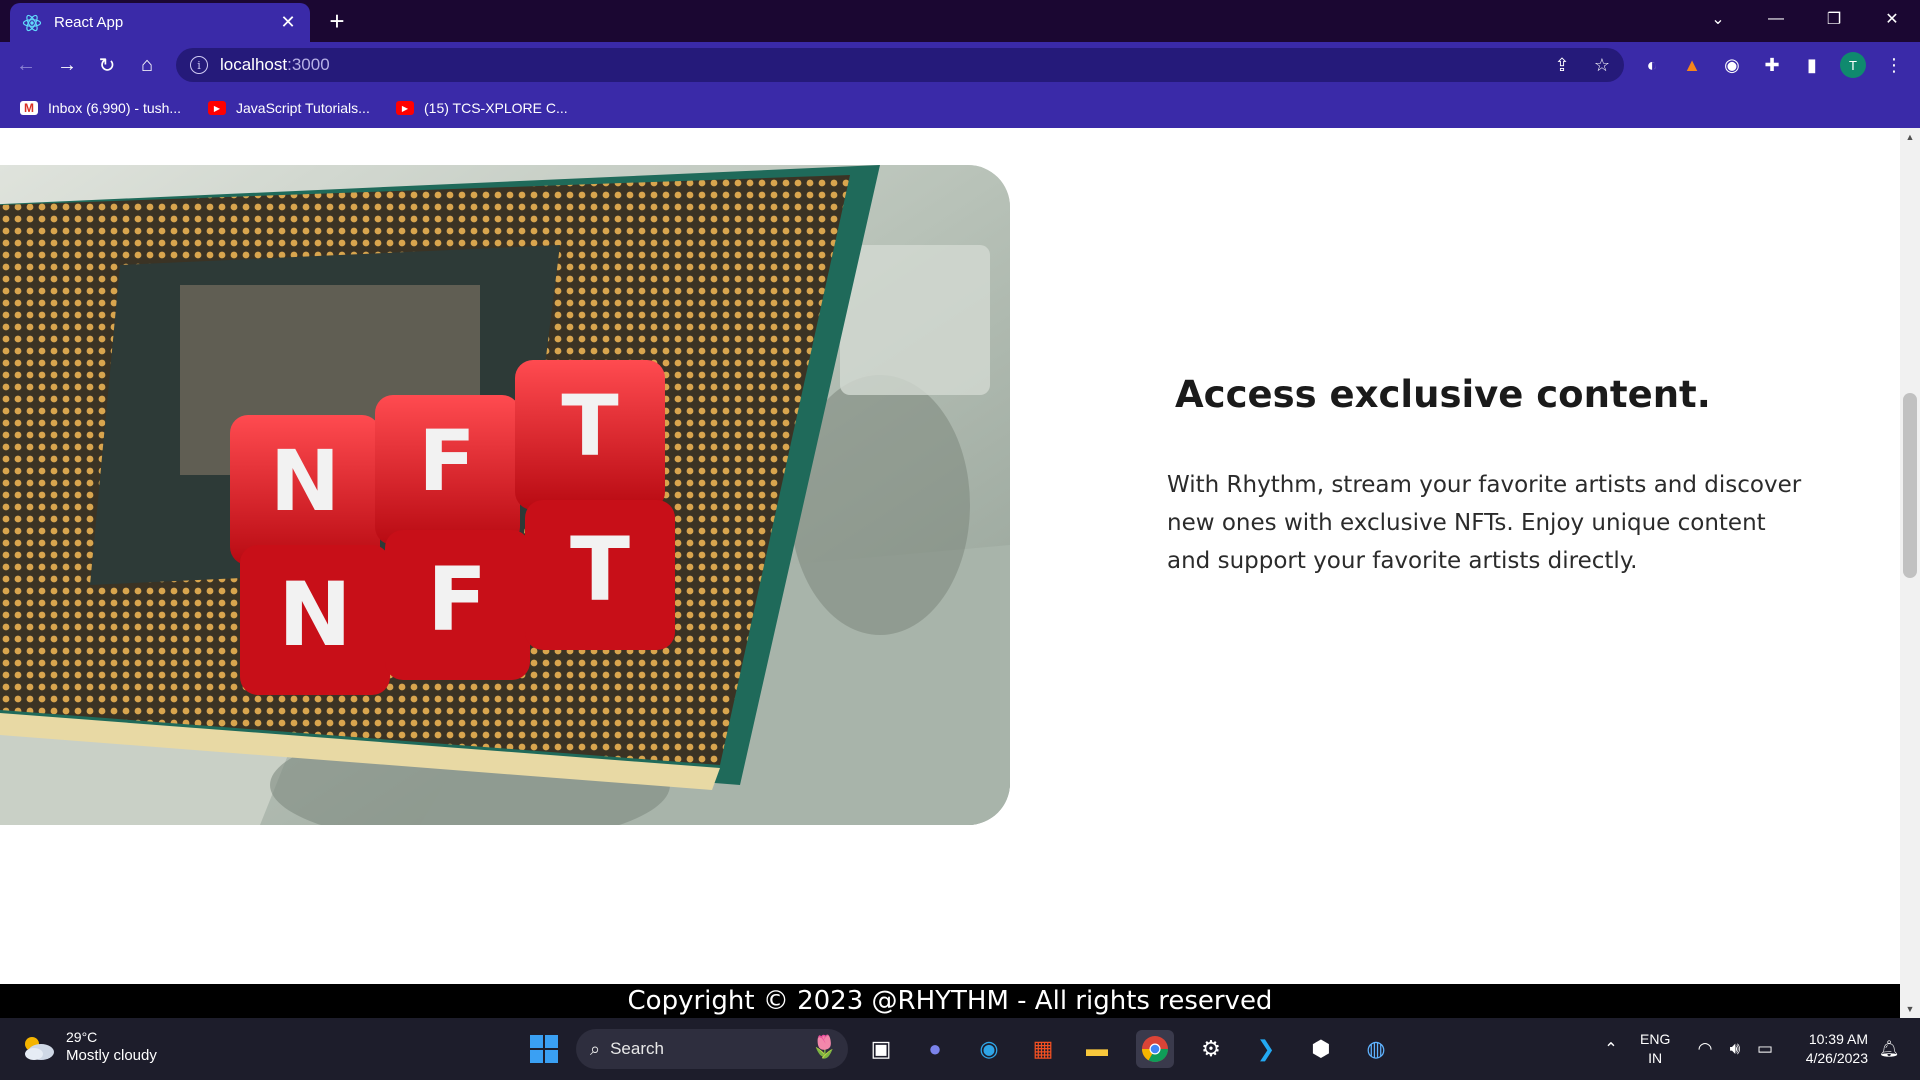 The height and width of the screenshot is (1080, 1920). What do you see at coordinates (989, 1049) in the screenshot?
I see `edge-browser-icon: ◉` at bounding box center [989, 1049].